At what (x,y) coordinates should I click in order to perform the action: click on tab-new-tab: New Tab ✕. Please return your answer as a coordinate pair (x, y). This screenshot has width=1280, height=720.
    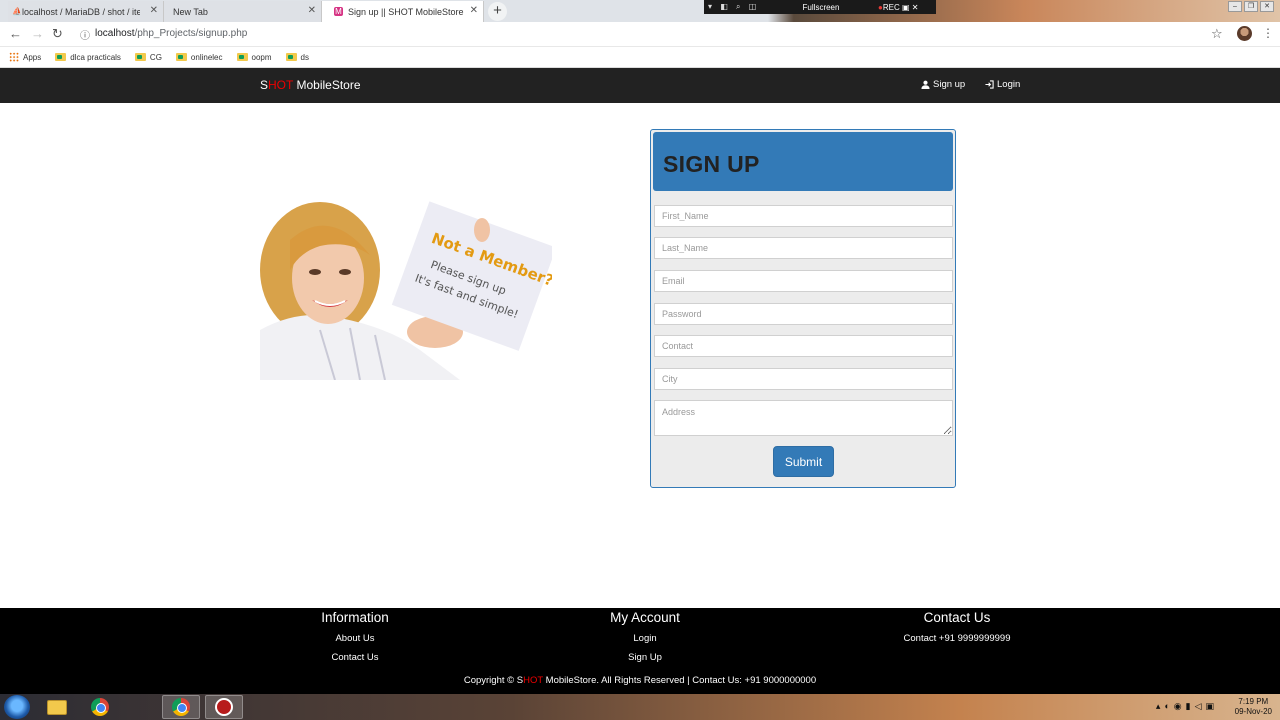
    Looking at the image, I should click on (243, 11).